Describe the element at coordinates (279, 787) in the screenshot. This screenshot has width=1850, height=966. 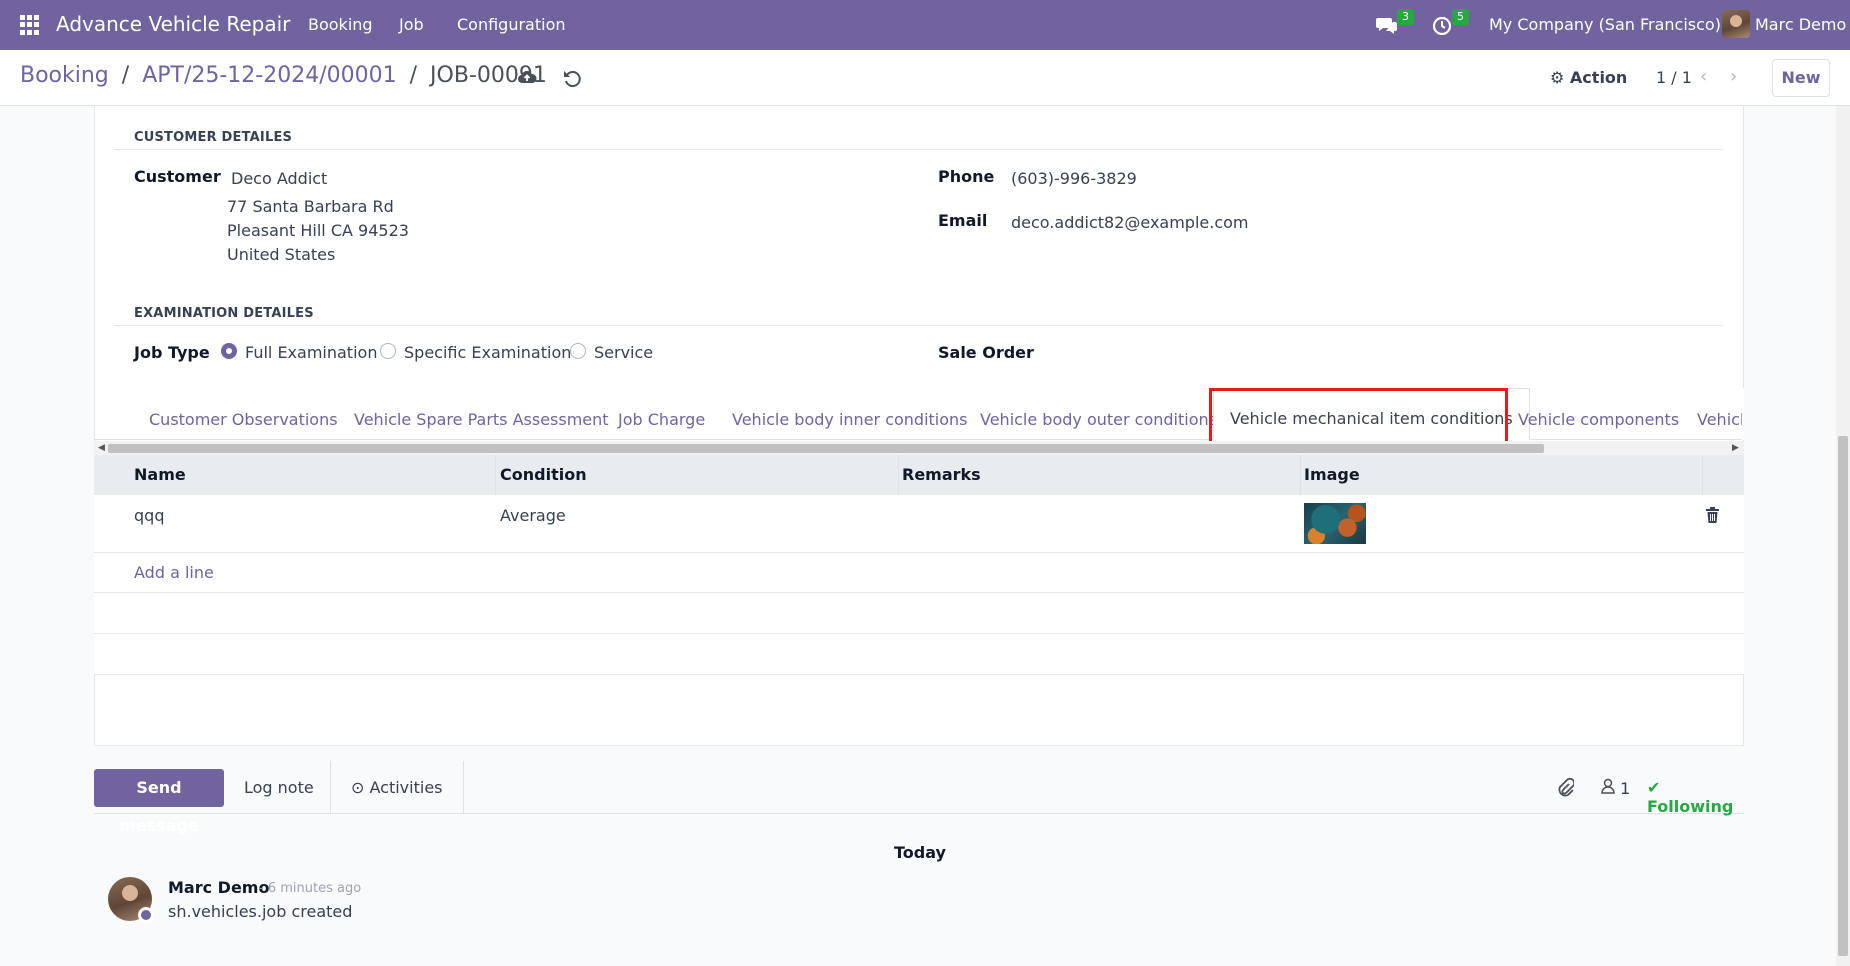
I see `log-note-button: Log note` at that location.